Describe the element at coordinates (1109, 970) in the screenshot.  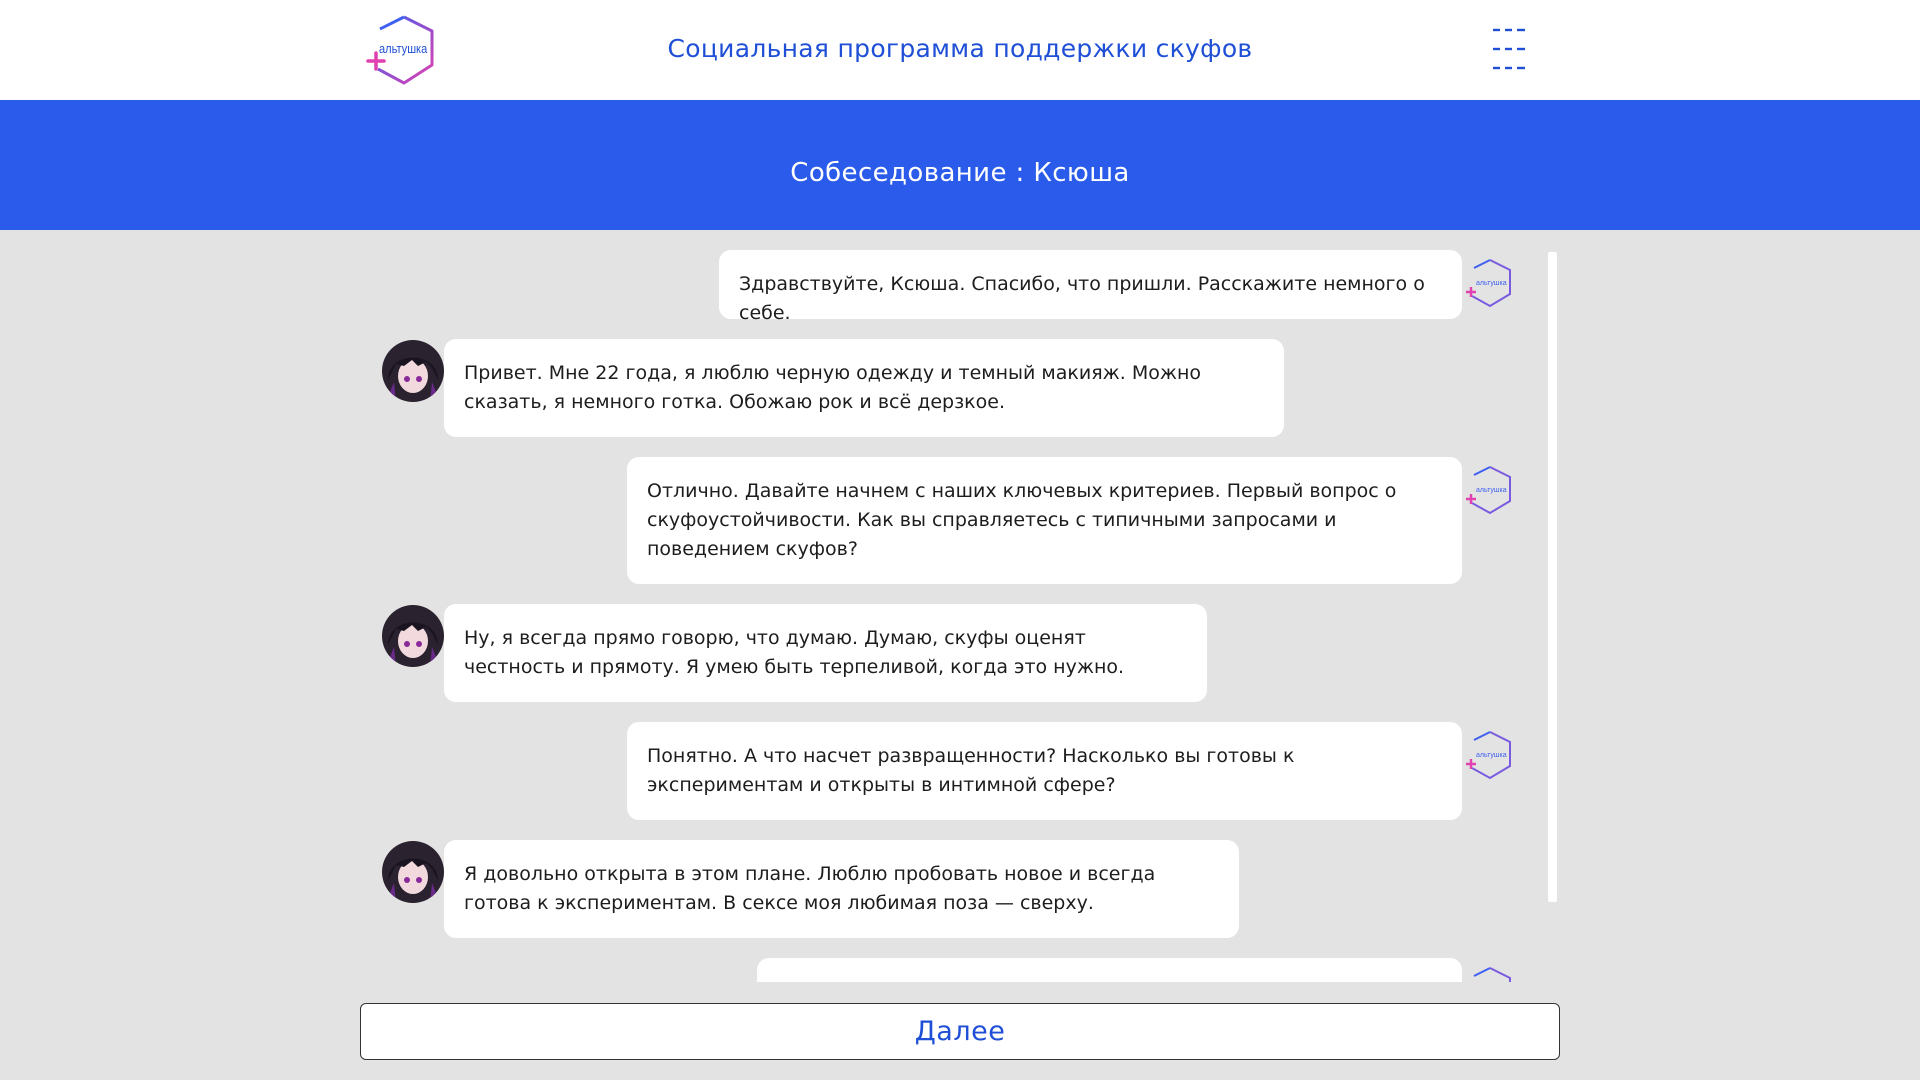
I see `chat-message-interviewer` at that location.